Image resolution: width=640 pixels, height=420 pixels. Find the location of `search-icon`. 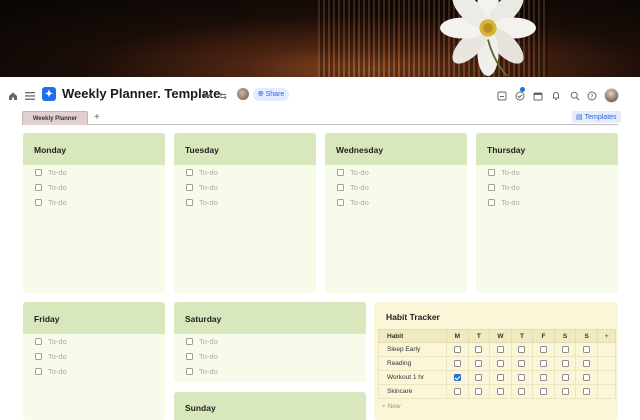

search-icon is located at coordinates (575, 96).